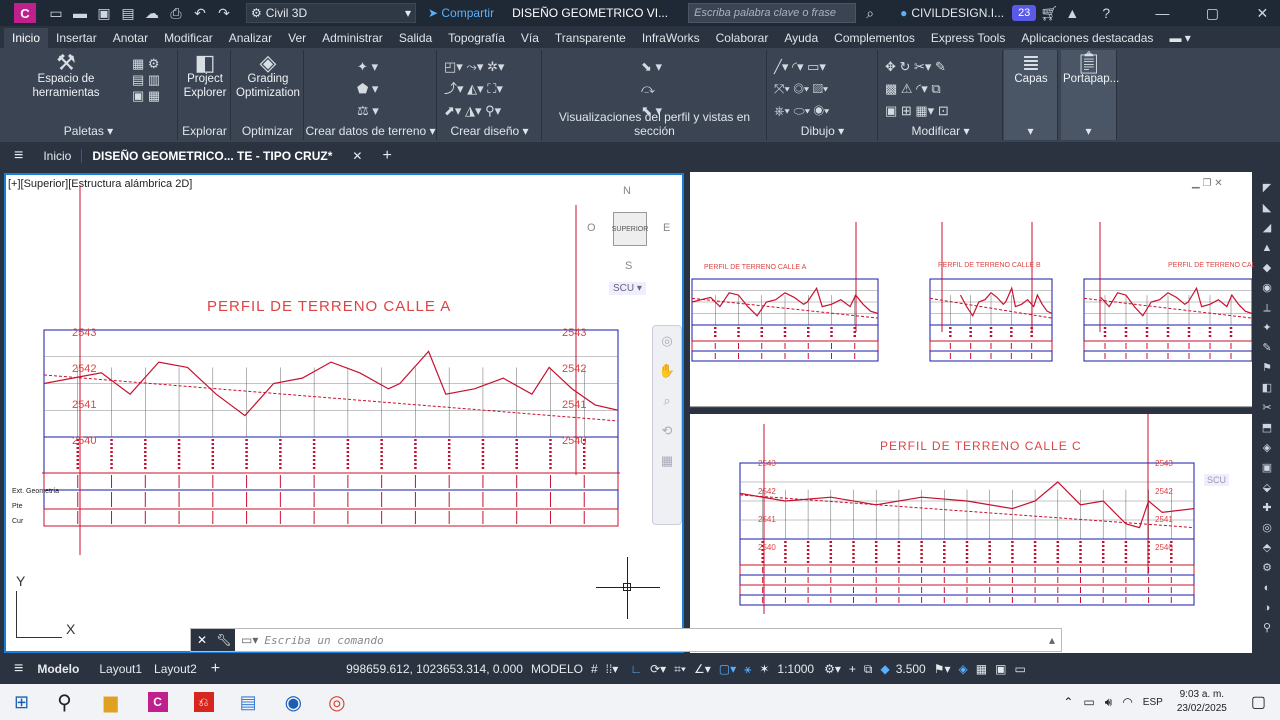 This screenshot has height=720, width=1280. Describe the element at coordinates (884, 669) in the screenshot. I see `layers-status-icon: ◆` at that location.